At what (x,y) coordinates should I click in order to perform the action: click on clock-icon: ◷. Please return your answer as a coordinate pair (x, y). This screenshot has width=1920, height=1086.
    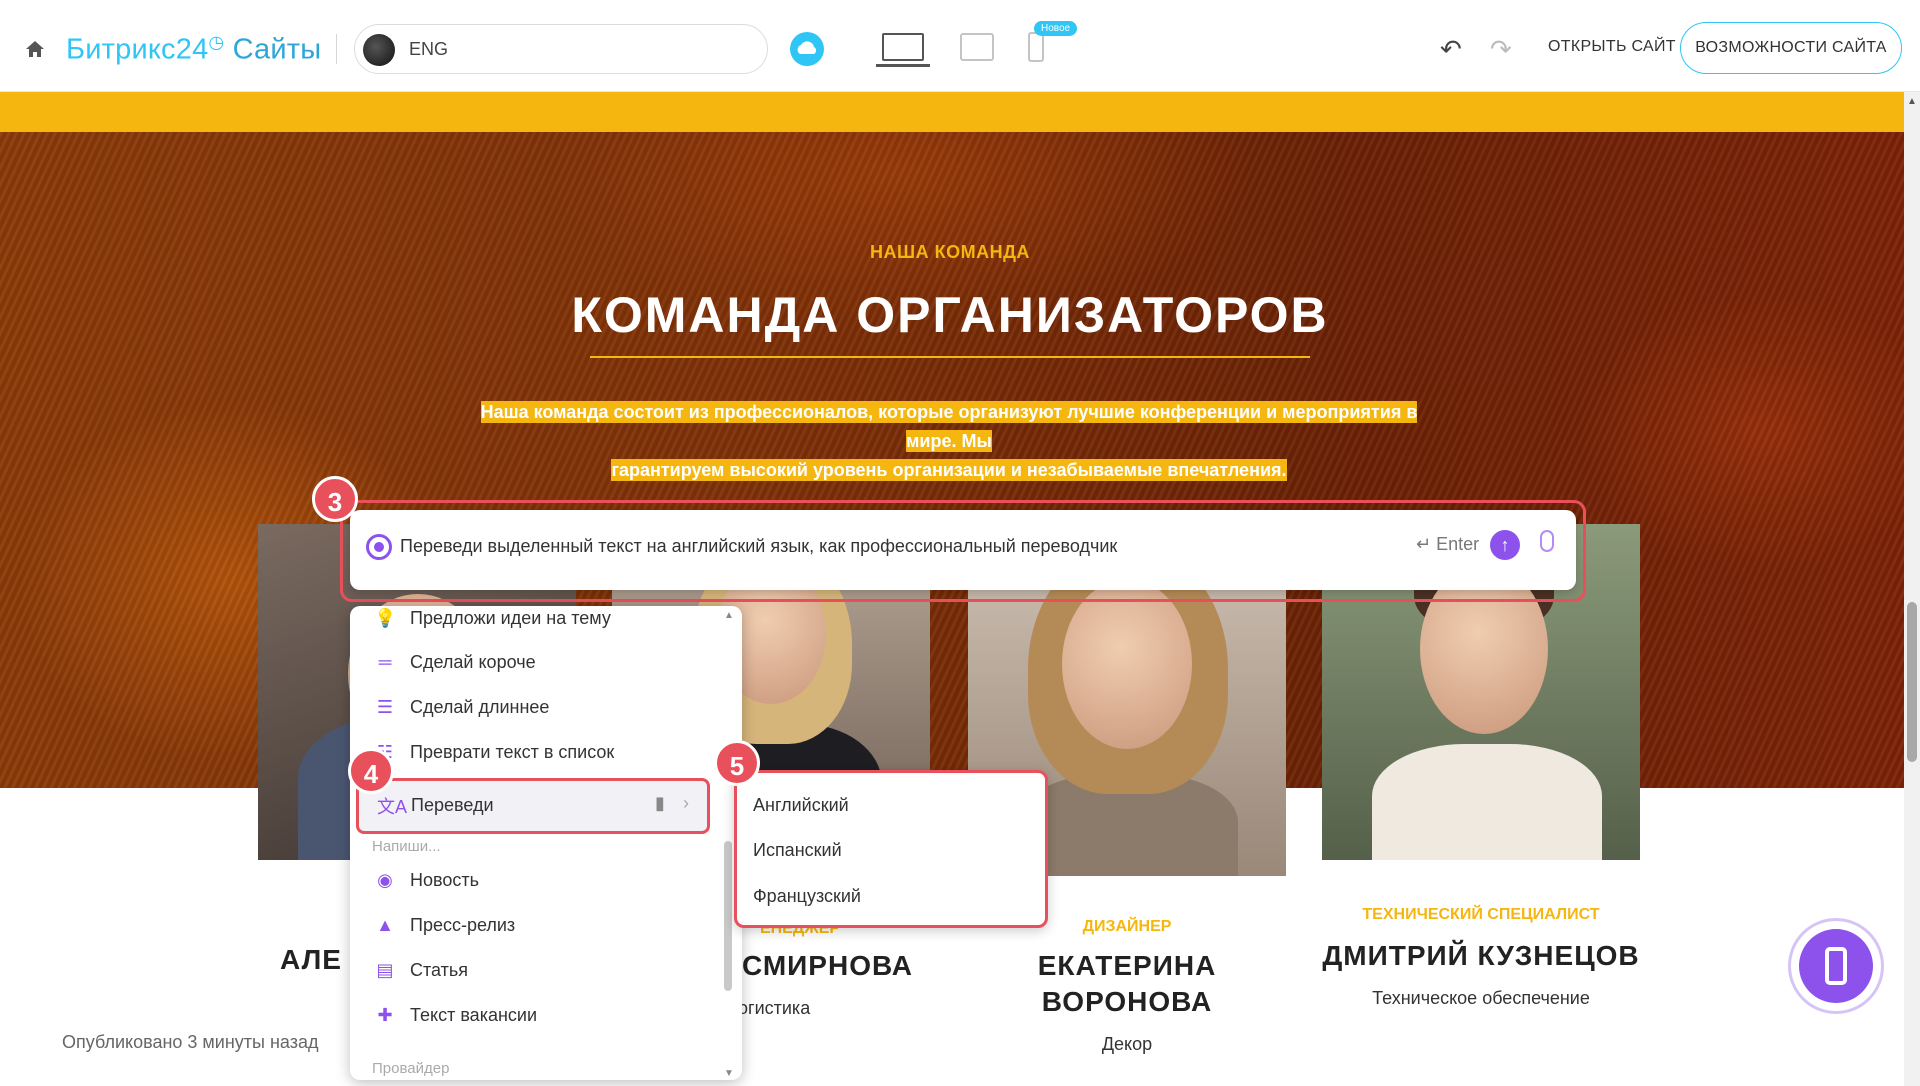
    Looking at the image, I should click on (216, 42).